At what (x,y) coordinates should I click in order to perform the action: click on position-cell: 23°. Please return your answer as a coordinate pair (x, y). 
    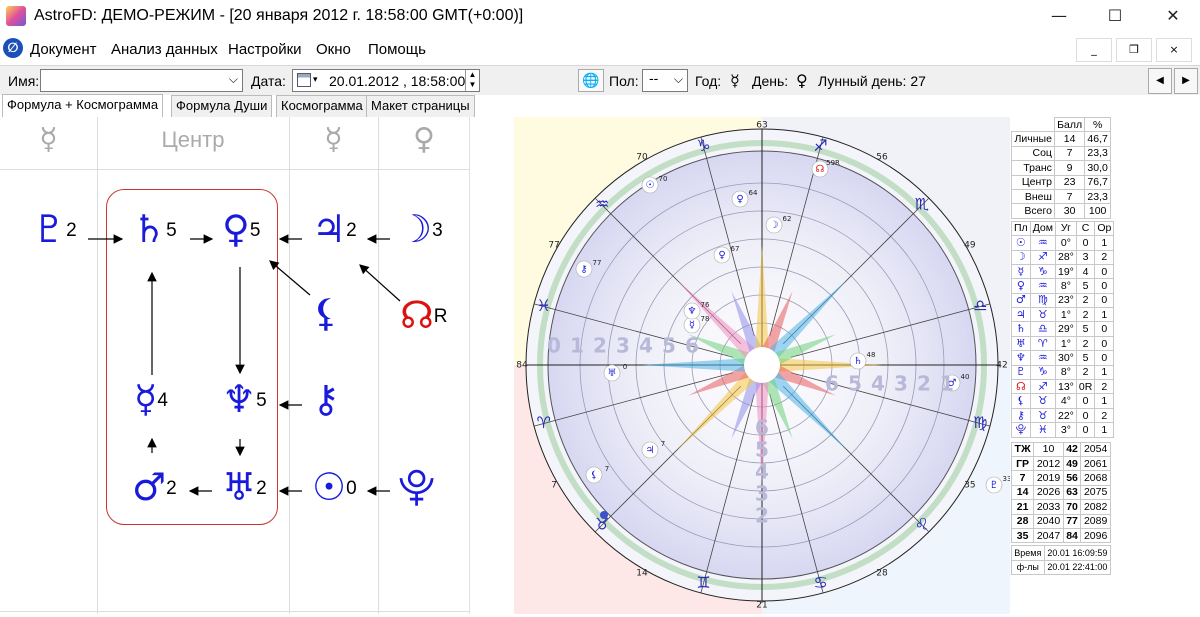
    Looking at the image, I should click on (1065, 300).